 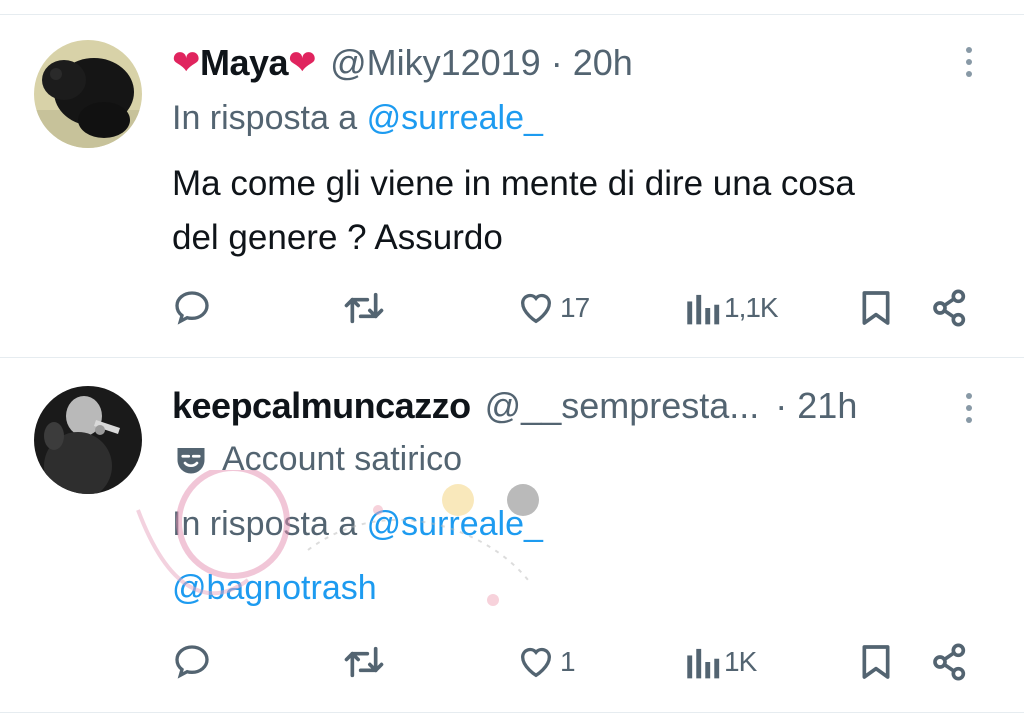 What do you see at coordinates (553, 308) in the screenshot?
I see `like-button: 17` at bounding box center [553, 308].